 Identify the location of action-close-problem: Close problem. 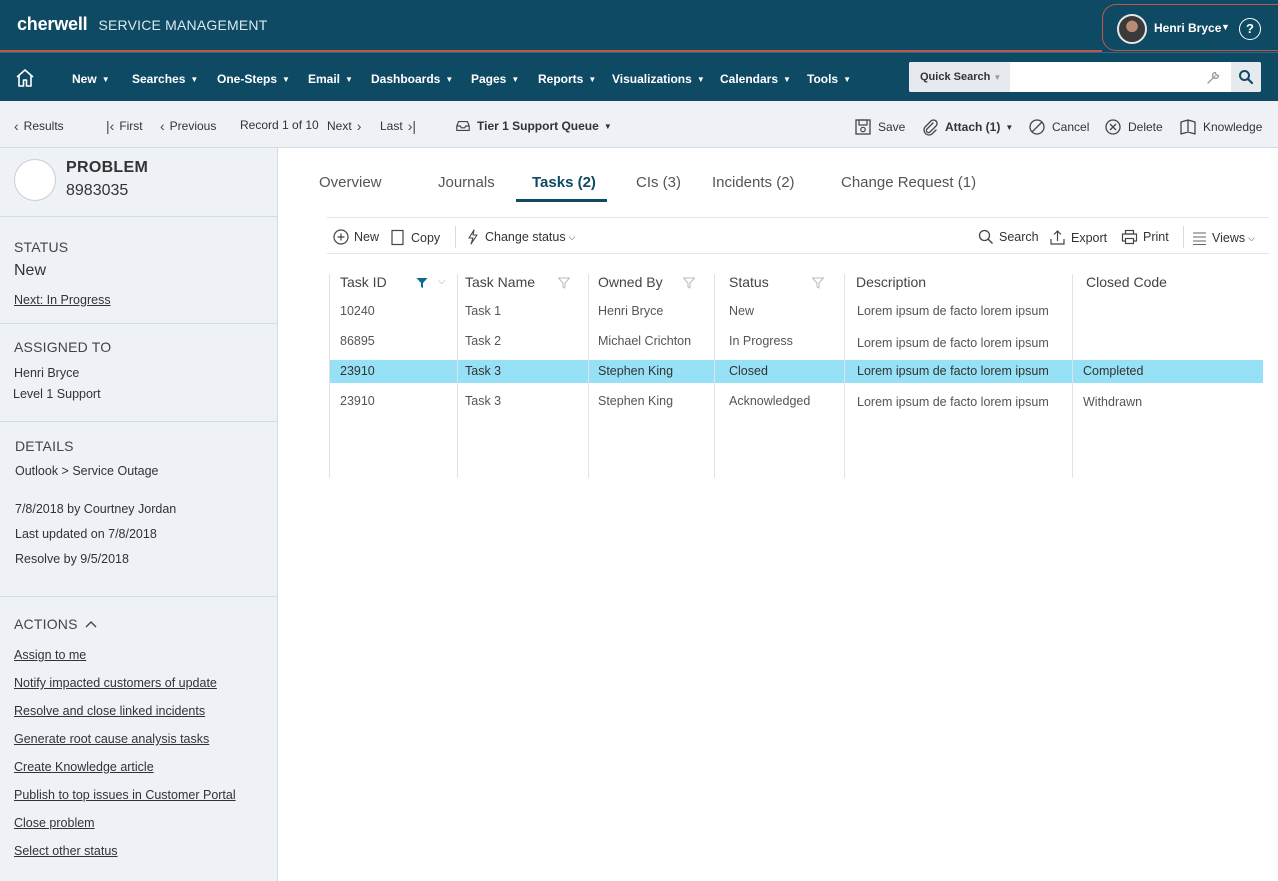
(54, 823).